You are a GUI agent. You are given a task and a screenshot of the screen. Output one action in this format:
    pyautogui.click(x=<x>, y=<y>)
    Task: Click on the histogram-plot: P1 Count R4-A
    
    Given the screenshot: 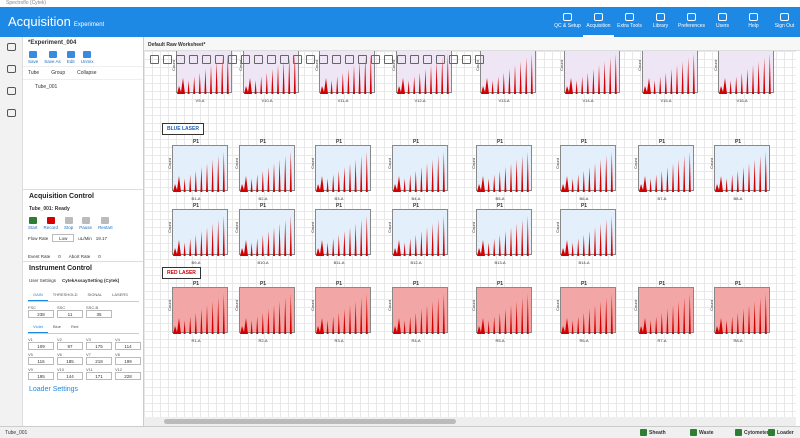 What is the action you would take?
    pyautogui.click(x=416, y=312)
    